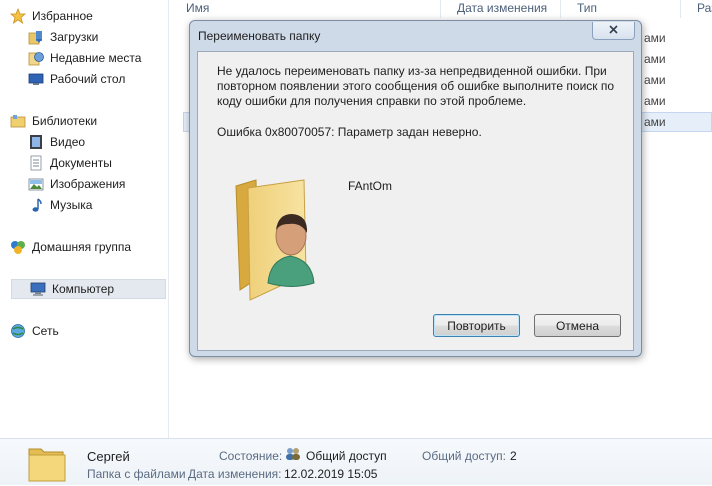 The width and height of the screenshot is (712, 486). Describe the element at coordinates (513, 456) in the screenshot. I see `details-shared-value: 2` at that location.